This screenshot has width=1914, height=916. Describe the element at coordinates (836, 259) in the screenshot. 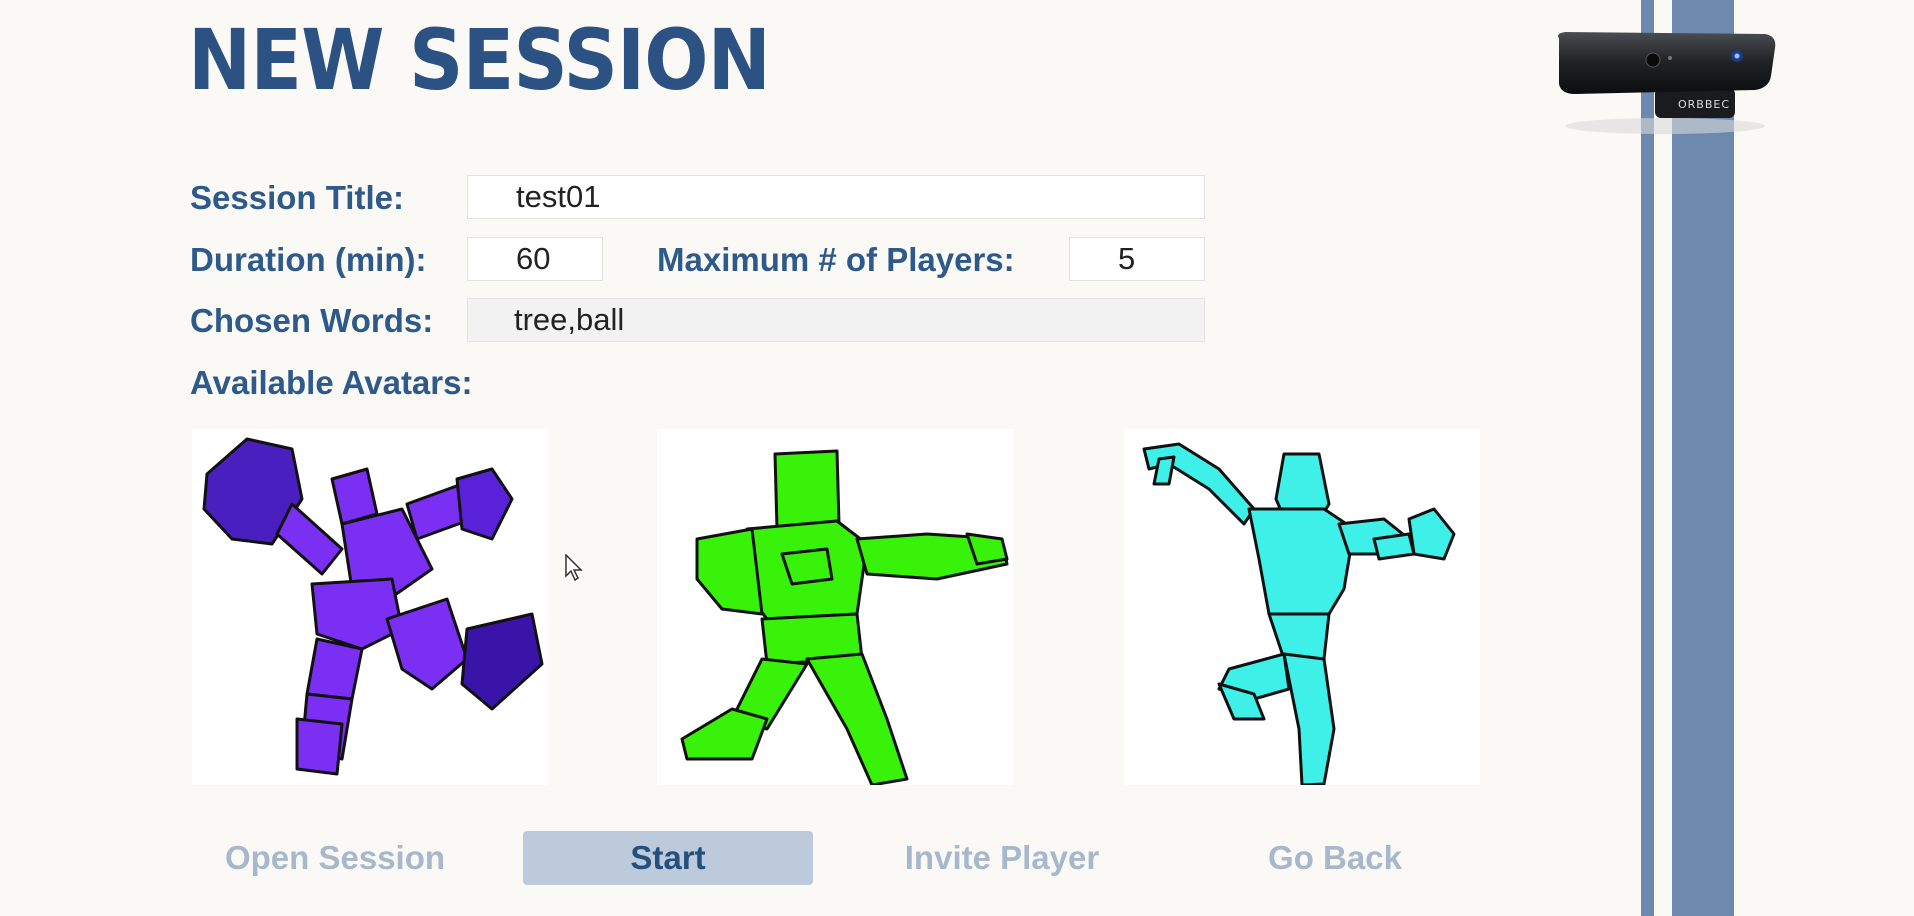

I see `max-players-label: Maximum # of Players:` at that location.